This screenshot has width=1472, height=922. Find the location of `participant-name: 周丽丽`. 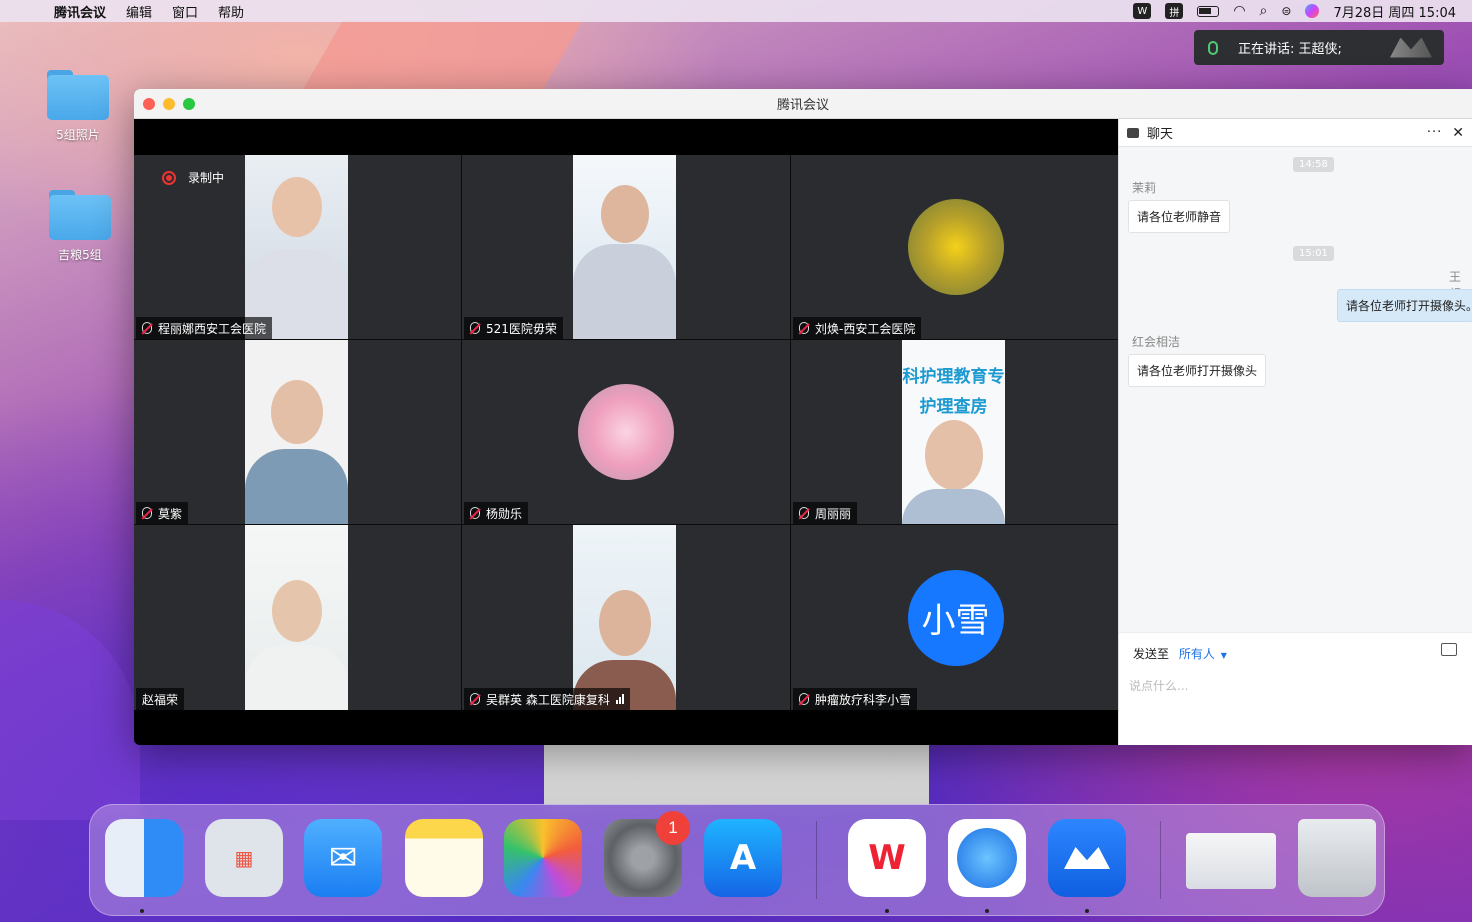

participant-name: 周丽丽 is located at coordinates (833, 513).